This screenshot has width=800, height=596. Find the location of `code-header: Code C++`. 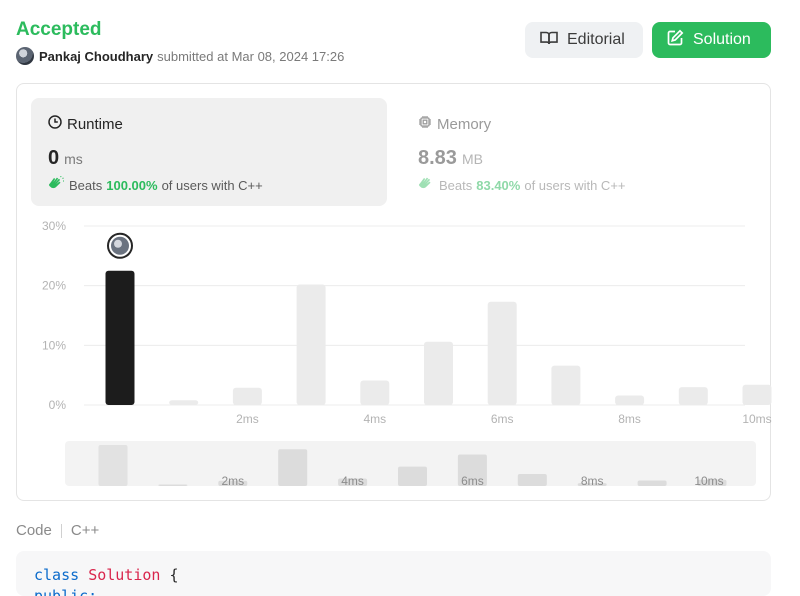

code-header: Code C++ is located at coordinates (57, 530).